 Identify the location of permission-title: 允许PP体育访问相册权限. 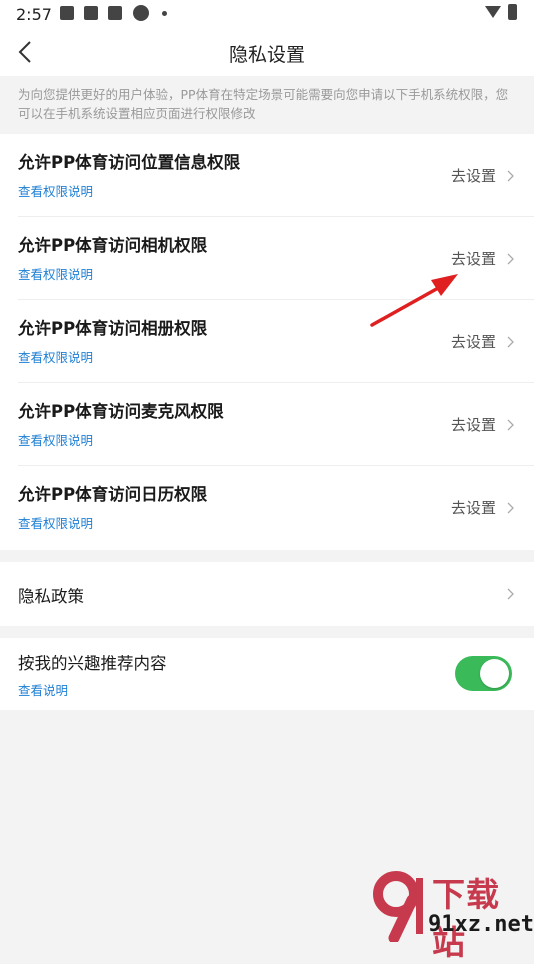
(113, 328).